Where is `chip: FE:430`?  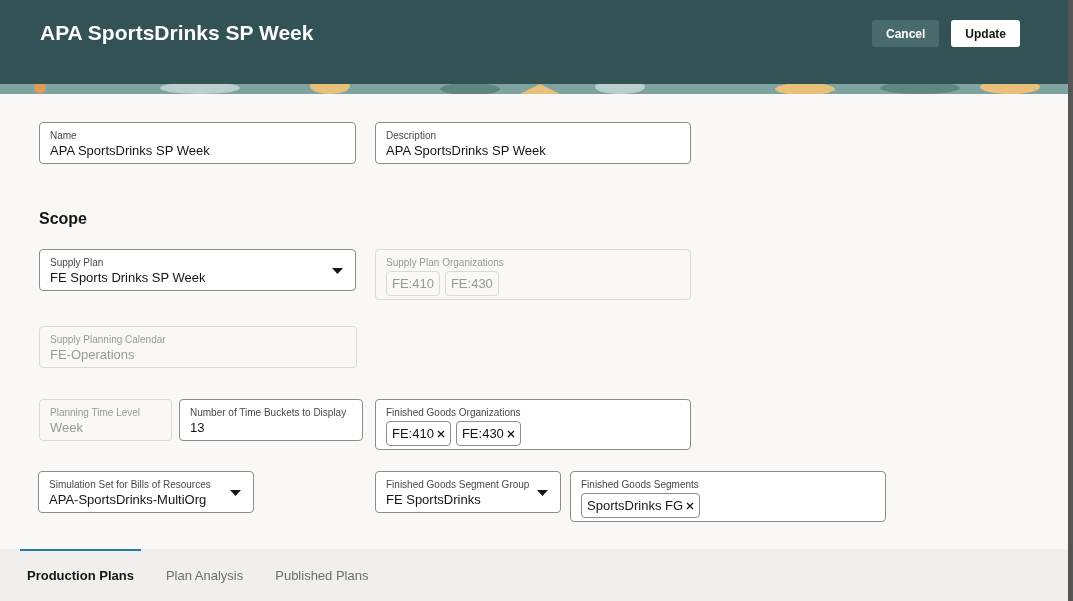
chip: FE:430 is located at coordinates (488, 433).